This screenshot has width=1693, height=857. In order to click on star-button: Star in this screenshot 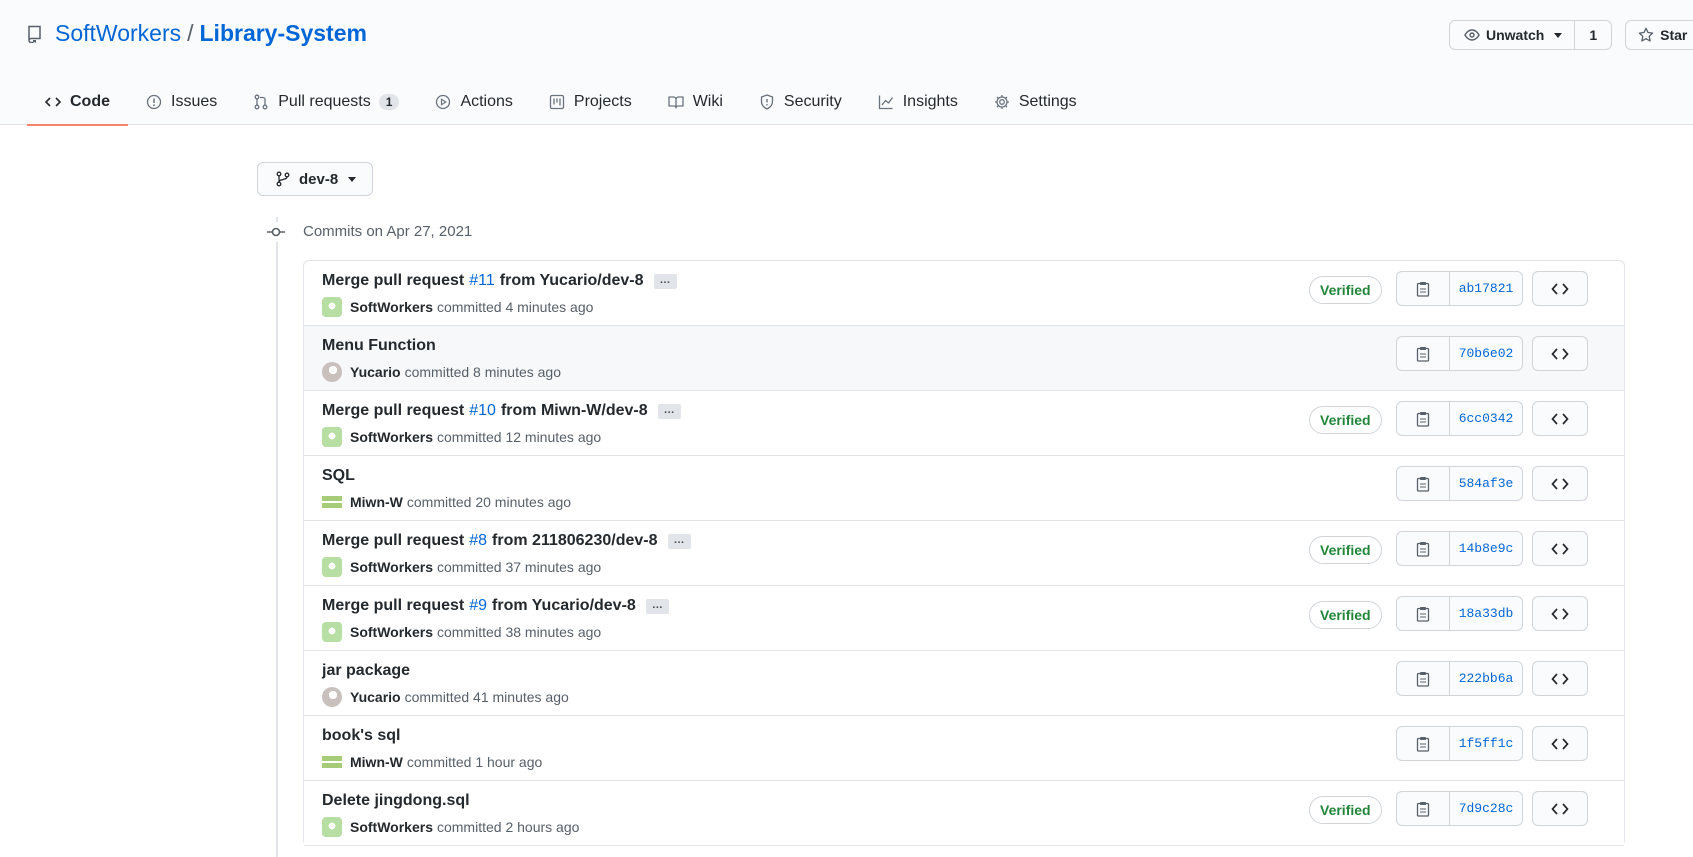, I will do `click(1659, 35)`.